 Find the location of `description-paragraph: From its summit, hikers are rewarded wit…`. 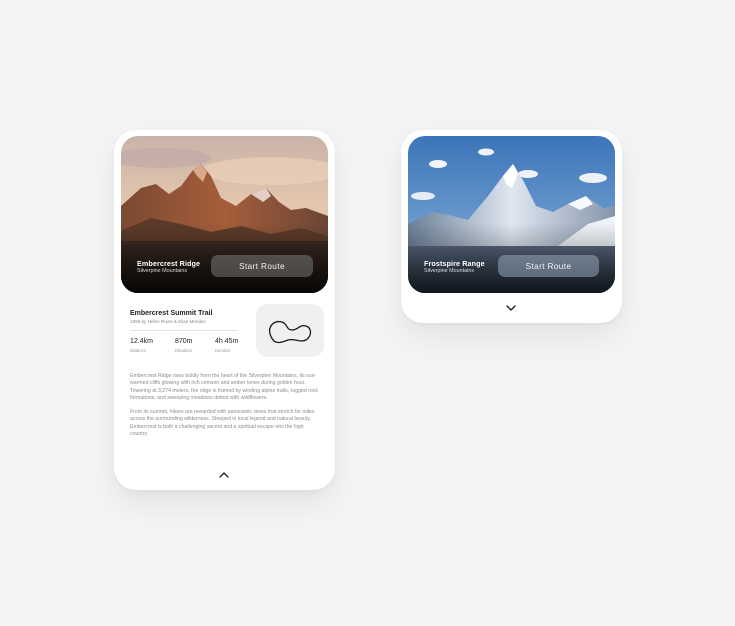

description-paragraph: From its summit, hikers are rewarded wit… is located at coordinates (222, 423).